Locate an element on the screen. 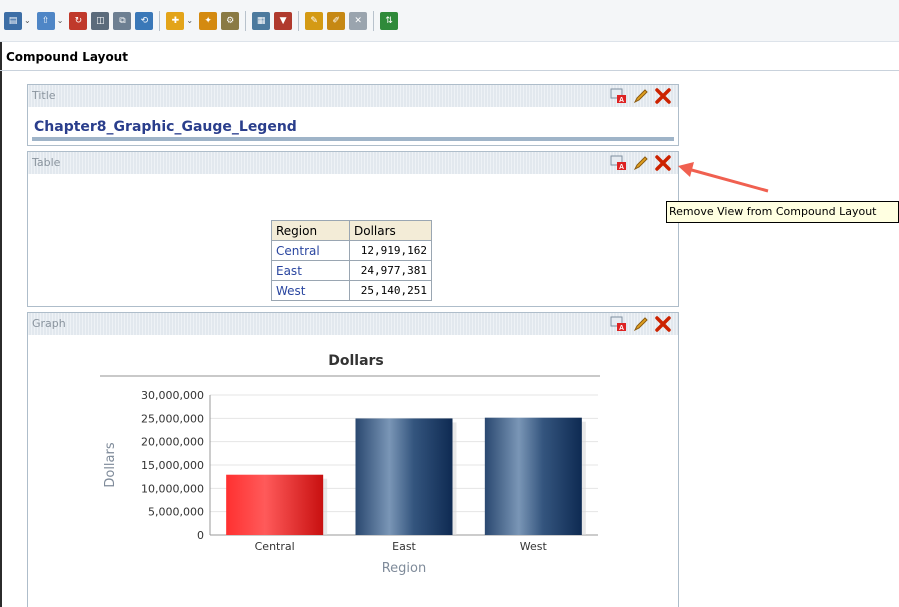  panel-header: Graph A is located at coordinates (353, 324).